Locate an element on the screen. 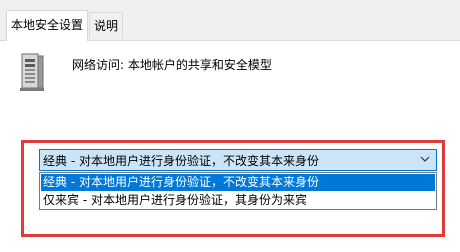  option-classic: 经典 - 对本地用户进行身份验证，不改变其本来身份 is located at coordinates (238, 182).